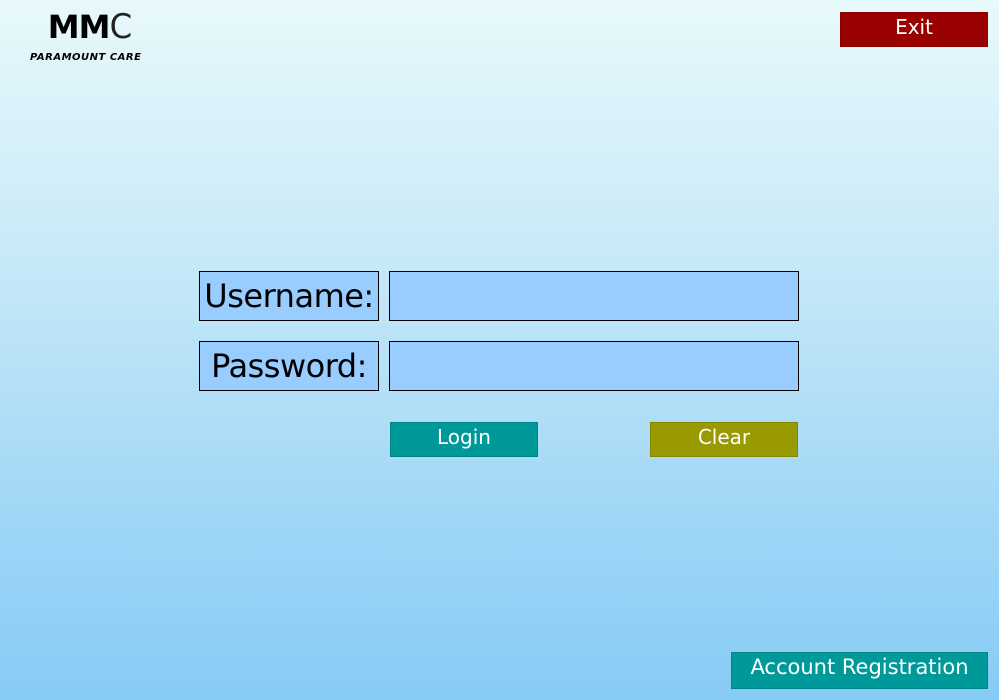  Describe the element at coordinates (86, 57) in the screenshot. I see `logo-subtitle: PARAMOUNT CARE` at that location.